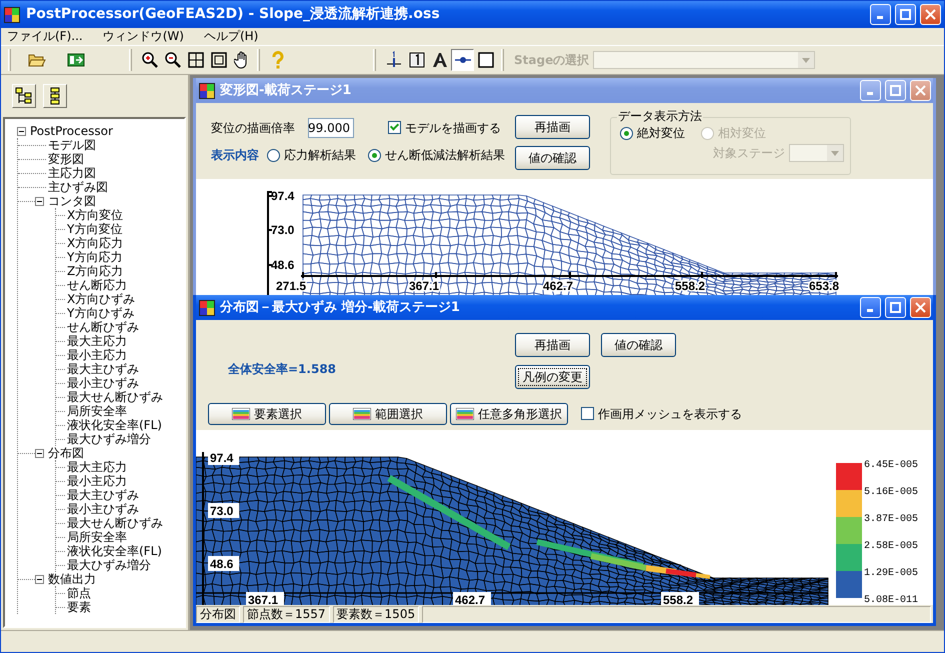 The width and height of the screenshot is (945, 653). I want to click on menu-item: ウィンドウ(W), so click(143, 36).